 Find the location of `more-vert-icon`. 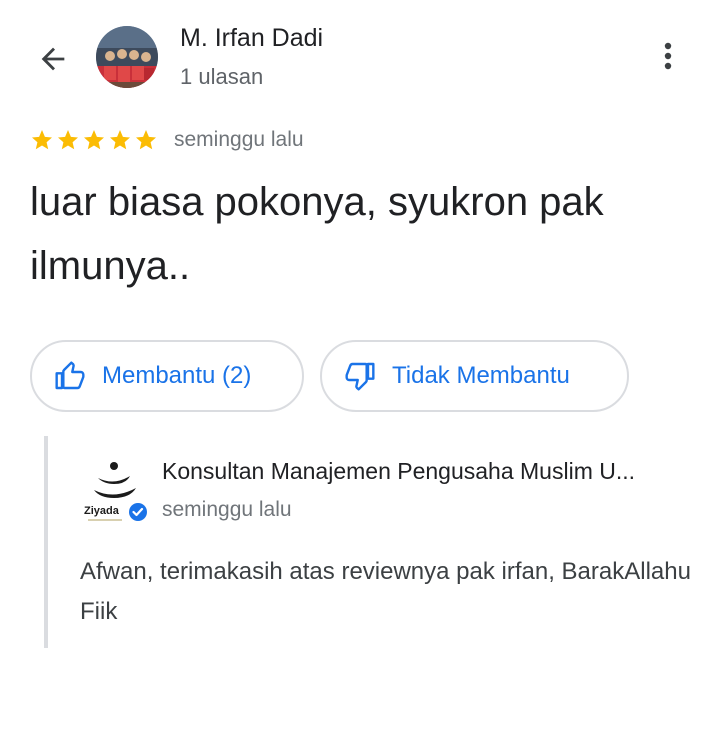

more-vert-icon is located at coordinates (668, 56).